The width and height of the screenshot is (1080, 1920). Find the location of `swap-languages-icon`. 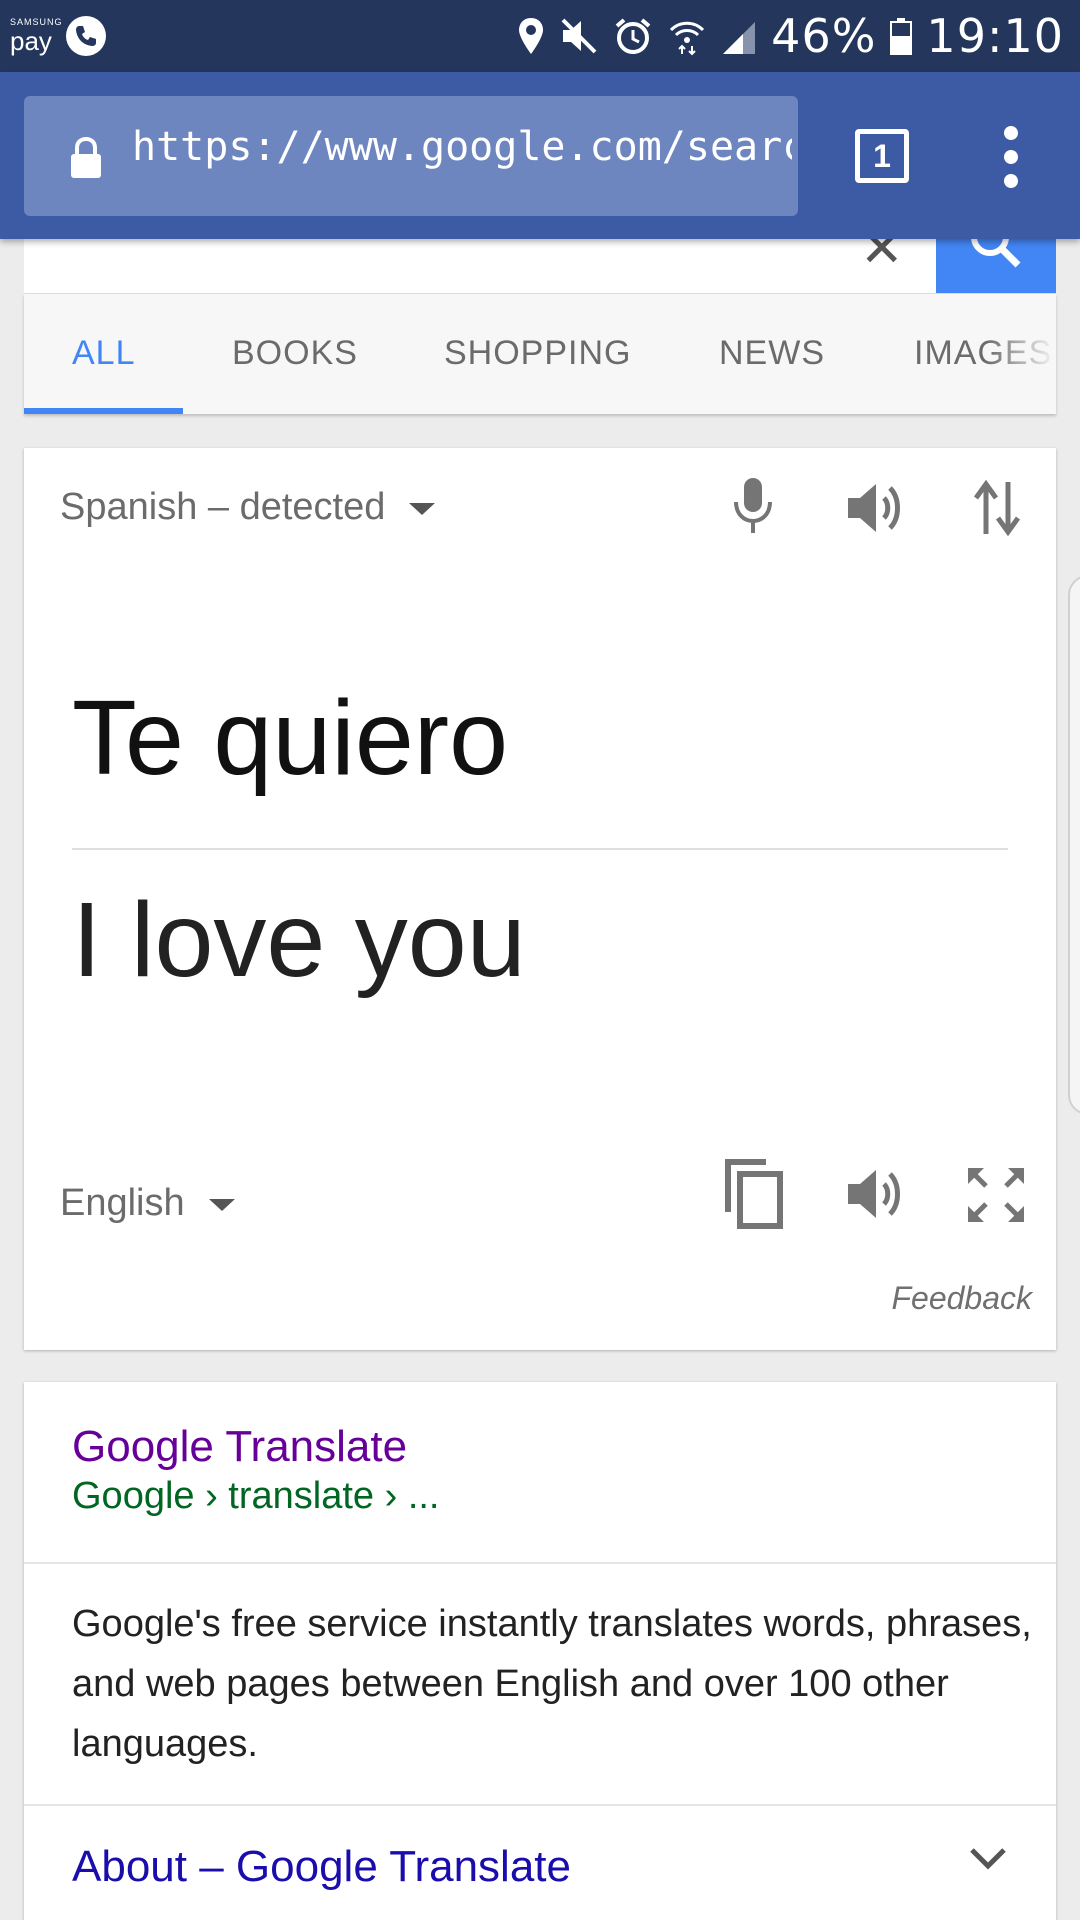

swap-languages-icon is located at coordinates (997, 508).